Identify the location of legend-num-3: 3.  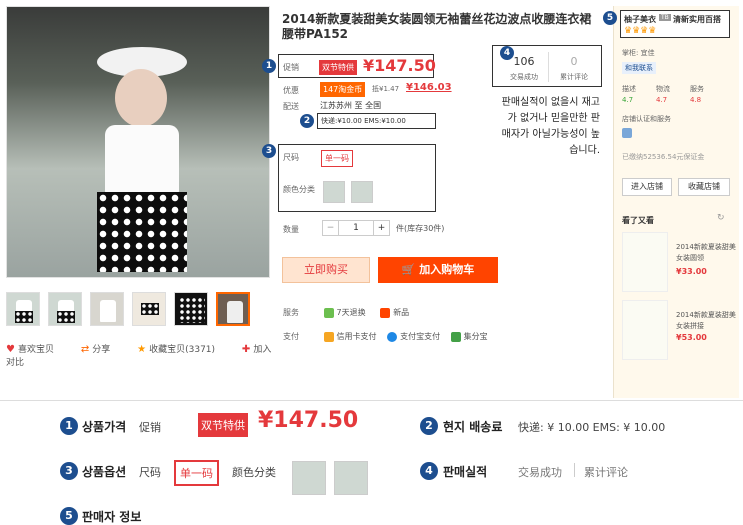
(69, 471).